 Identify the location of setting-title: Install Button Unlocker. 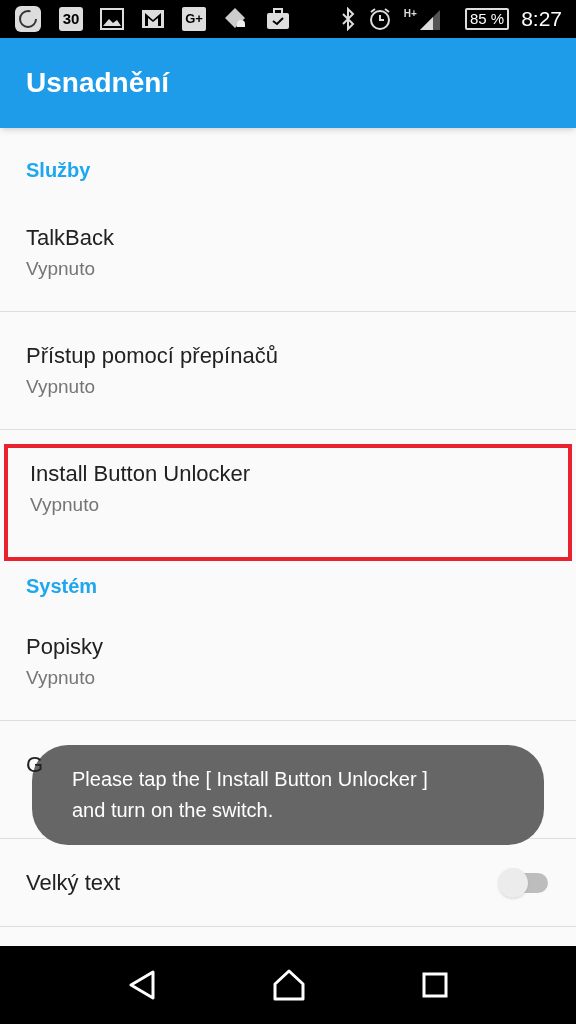
(140, 474).